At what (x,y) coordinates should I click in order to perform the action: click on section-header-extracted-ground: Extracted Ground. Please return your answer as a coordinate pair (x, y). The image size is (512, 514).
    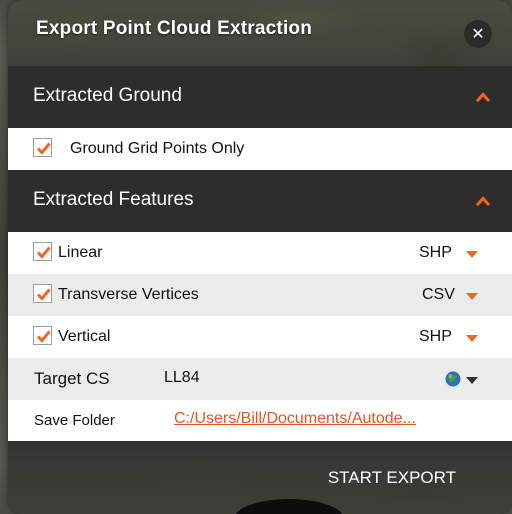
    Looking at the image, I should click on (260, 97).